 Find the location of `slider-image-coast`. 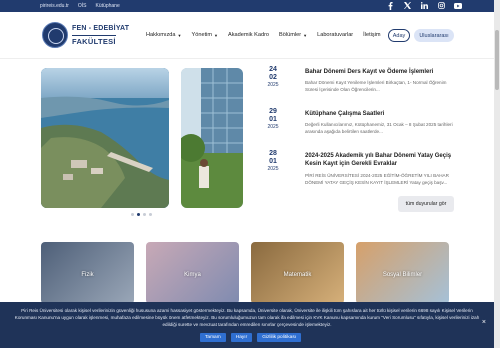

slider-image-coast is located at coordinates (105, 138).